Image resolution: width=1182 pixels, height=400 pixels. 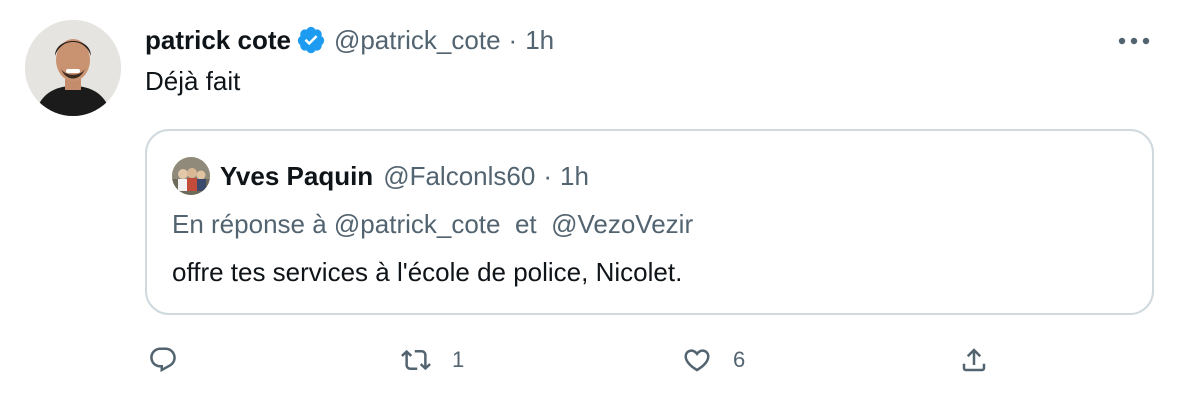 What do you see at coordinates (73, 68) in the screenshot?
I see `author-avatar` at bounding box center [73, 68].